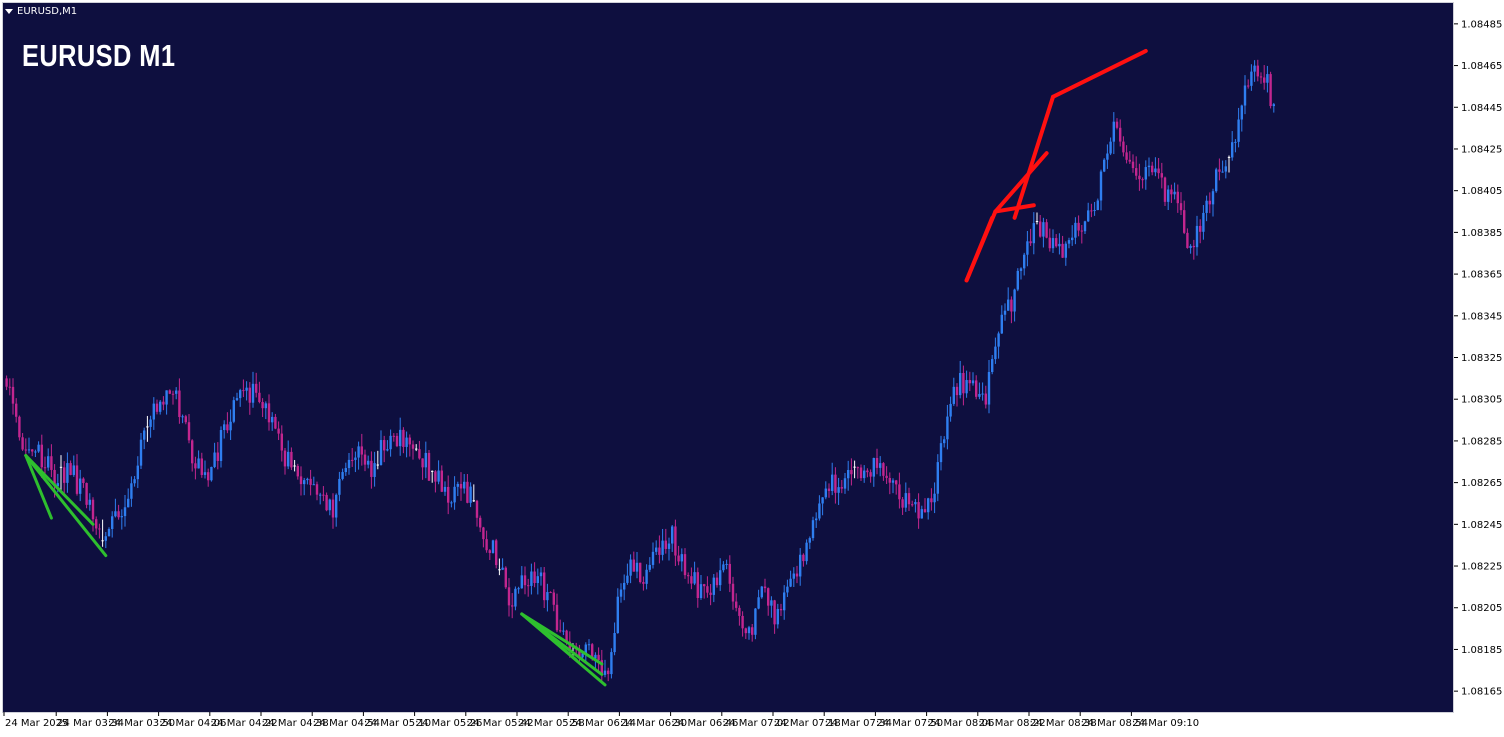  I want to click on y-tick-label: 1.08225, so click(1481, 567).